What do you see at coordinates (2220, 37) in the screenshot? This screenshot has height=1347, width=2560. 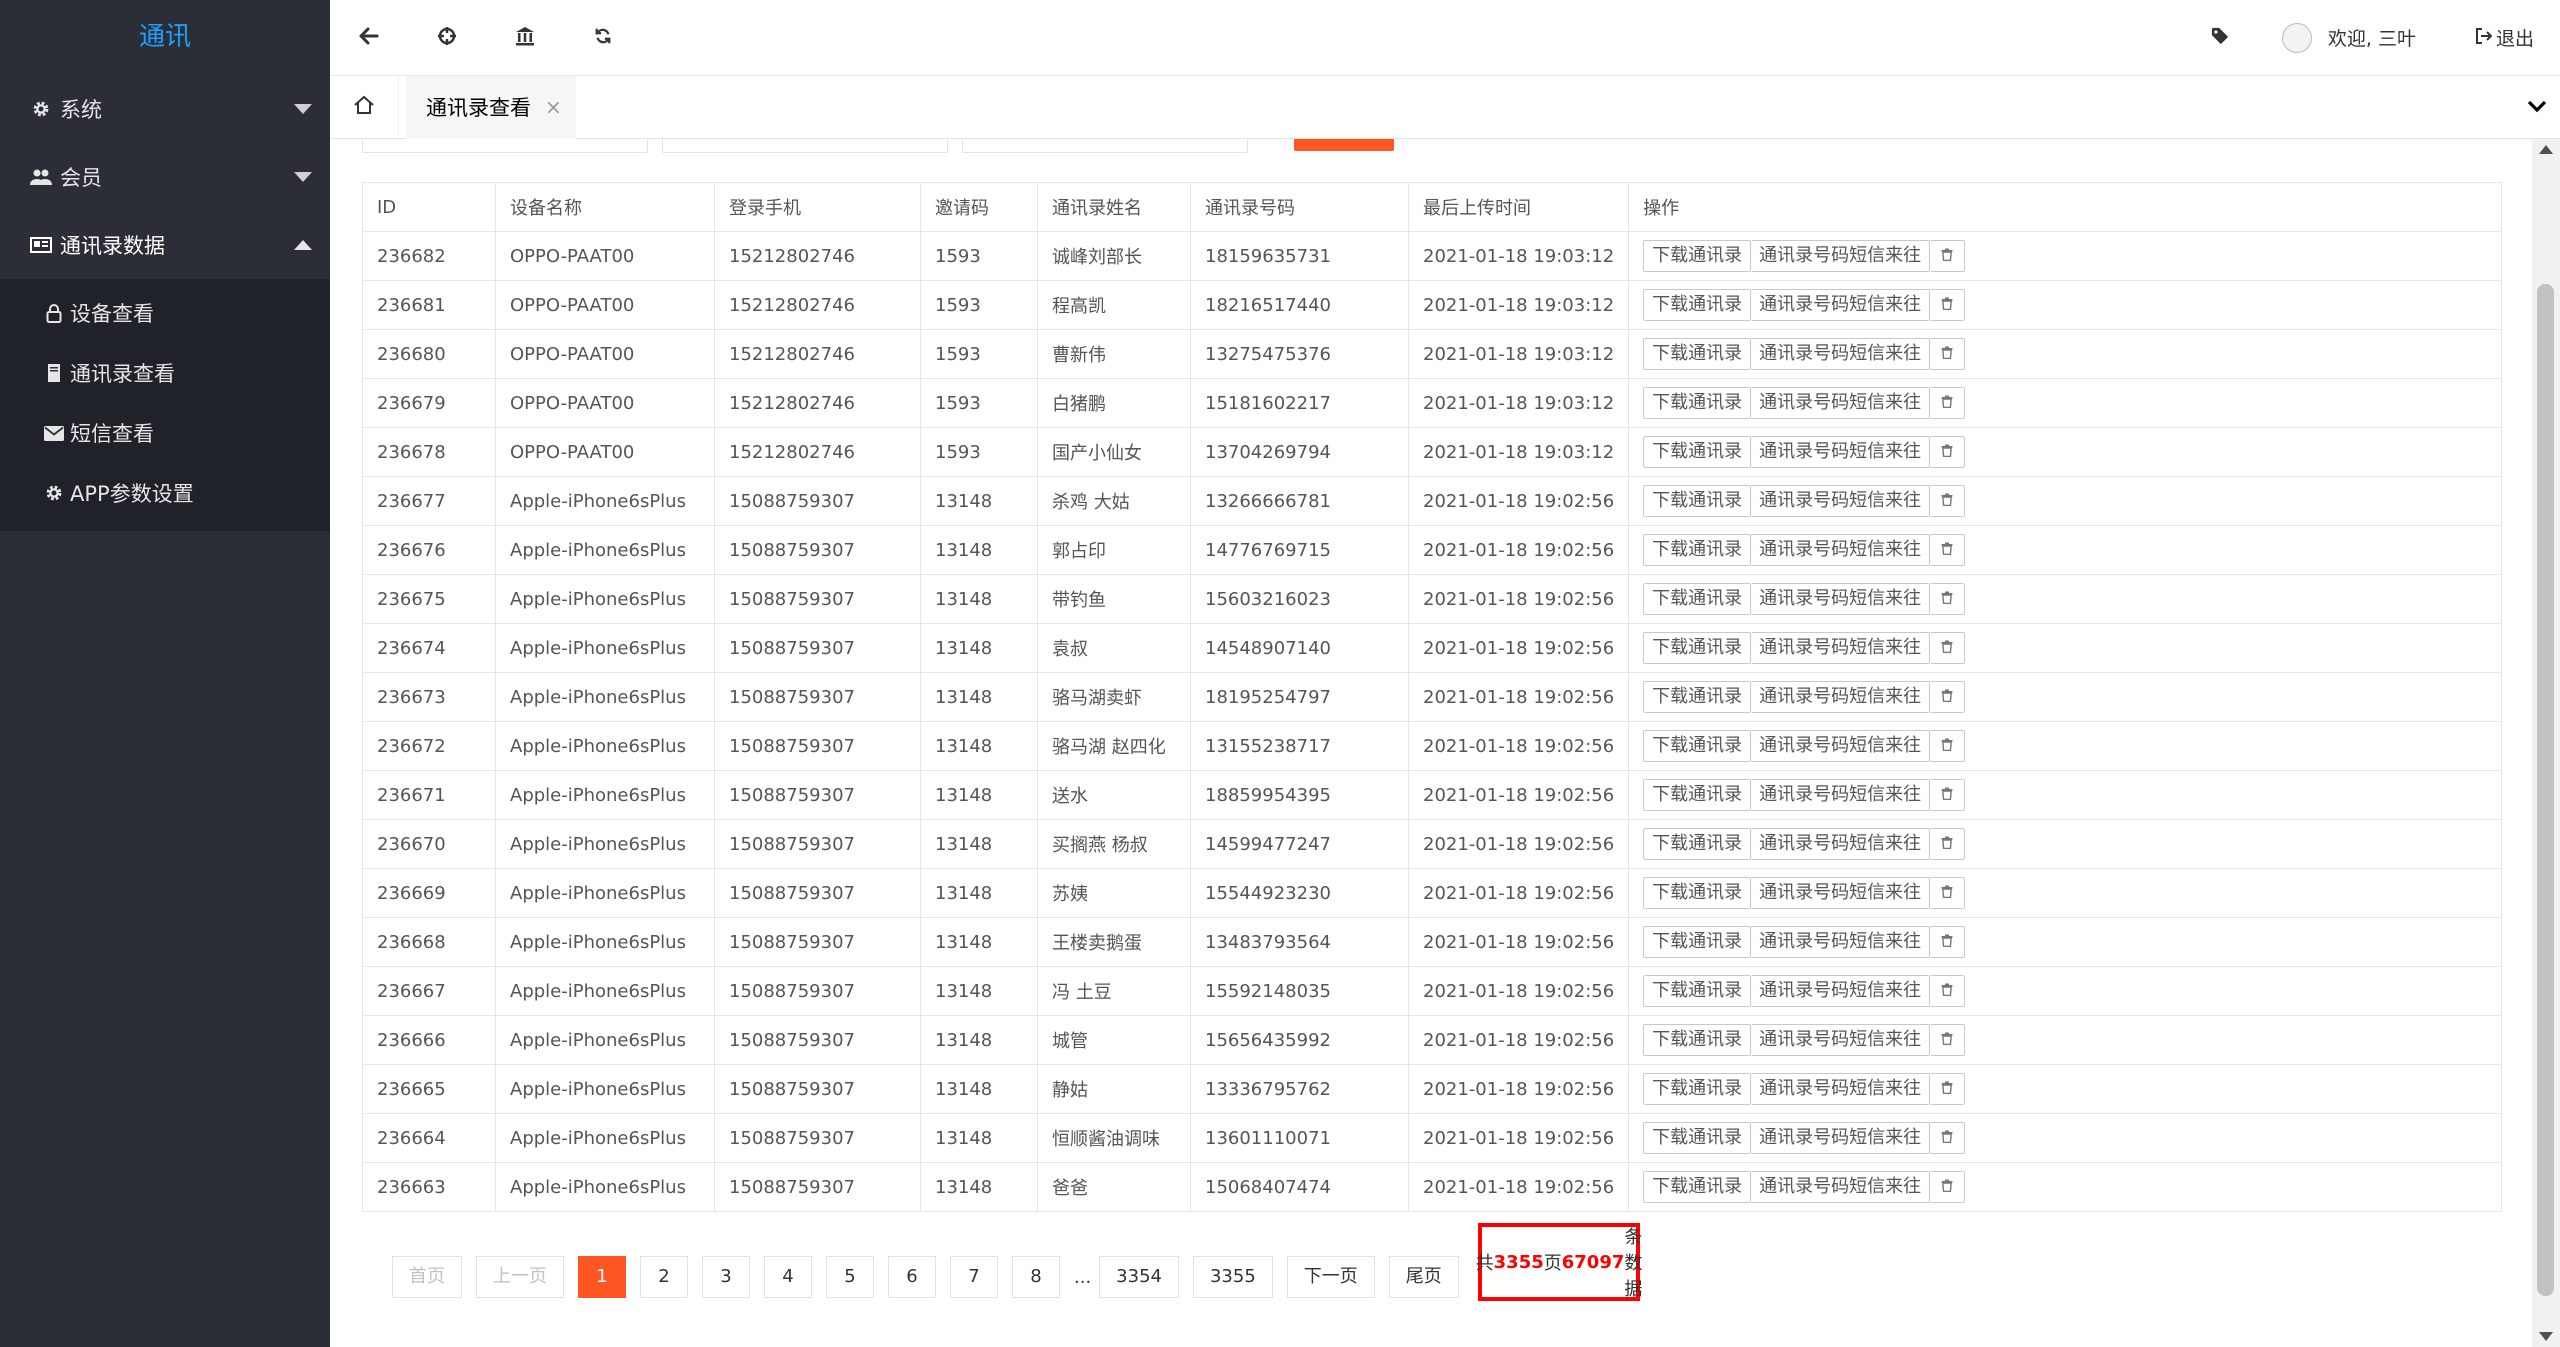 I see `tag-button` at bounding box center [2220, 37].